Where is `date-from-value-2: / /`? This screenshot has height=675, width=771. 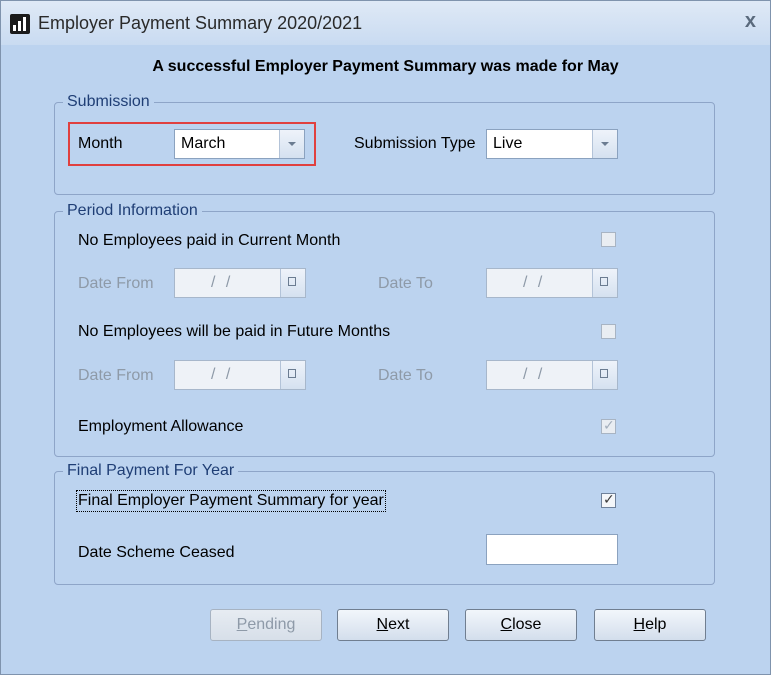 date-from-value-2: / / is located at coordinates (222, 374).